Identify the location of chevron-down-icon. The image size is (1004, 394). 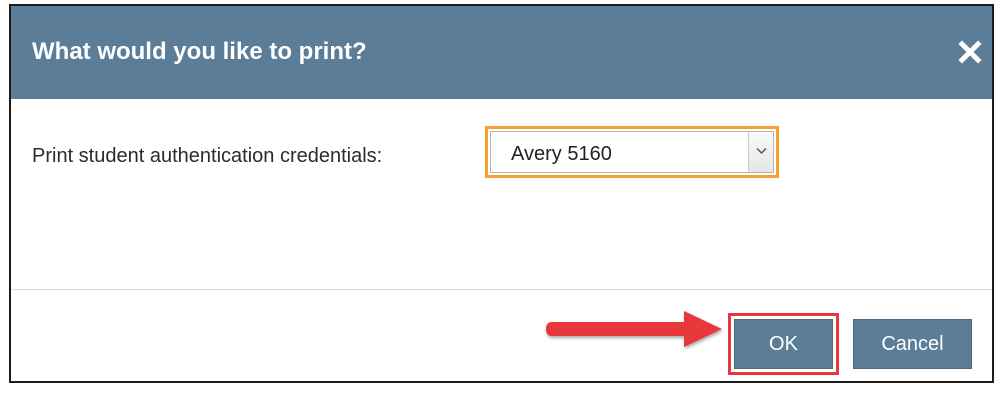
(761, 151).